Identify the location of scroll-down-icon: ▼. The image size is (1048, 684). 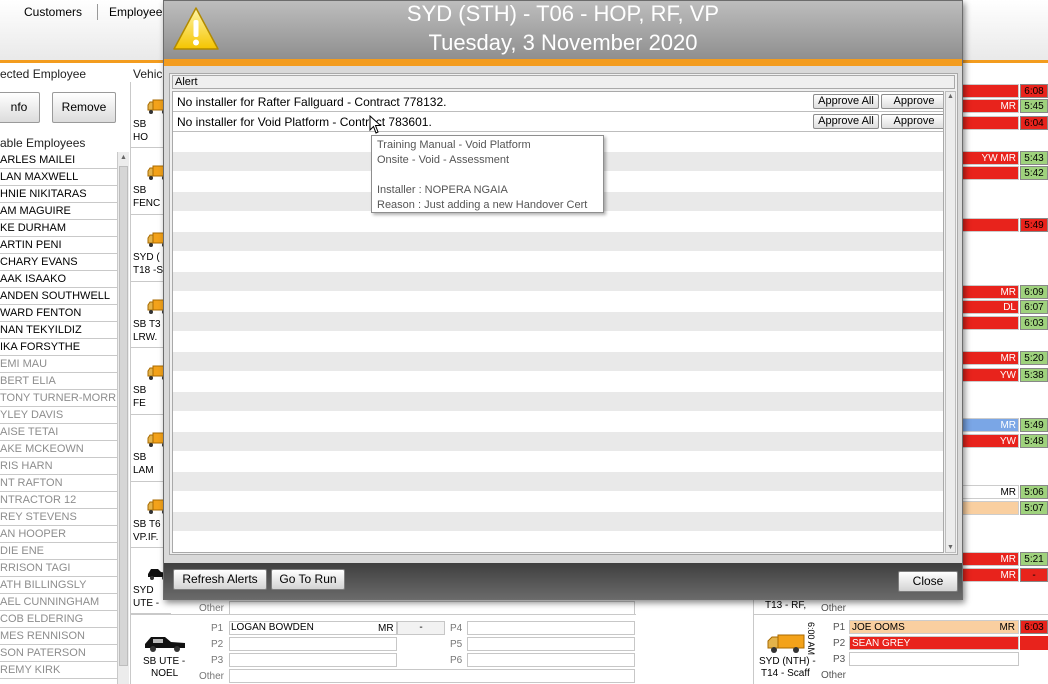
(950, 547).